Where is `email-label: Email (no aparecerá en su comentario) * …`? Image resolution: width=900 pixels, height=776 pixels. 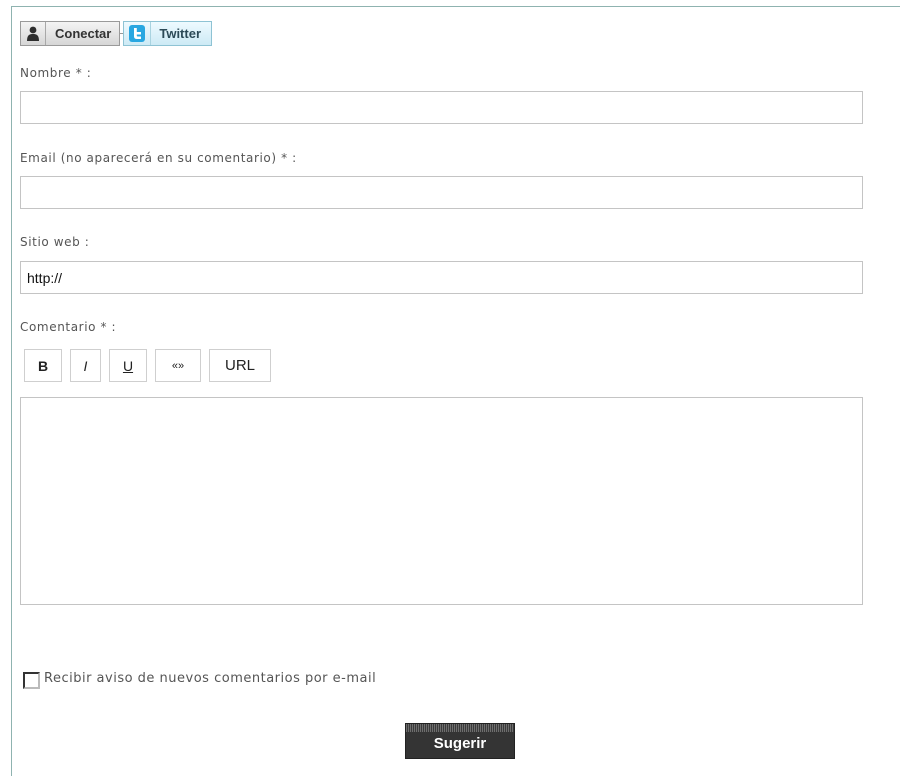
email-label: Email (no aparecerá en su comentario) * … is located at coordinates (158, 158).